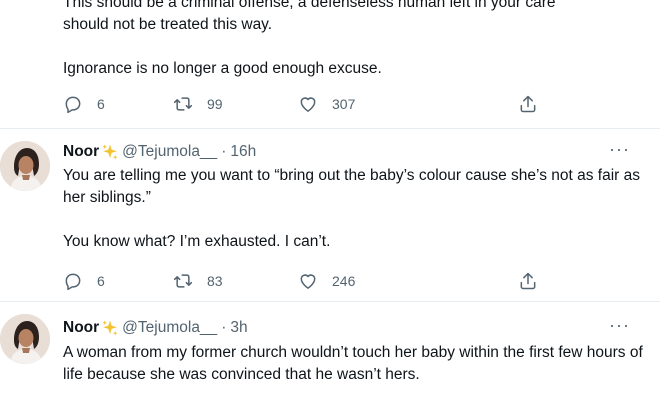 The image size is (660, 400). I want to click on tweet-actions: 6 83 246, so click(333, 281).